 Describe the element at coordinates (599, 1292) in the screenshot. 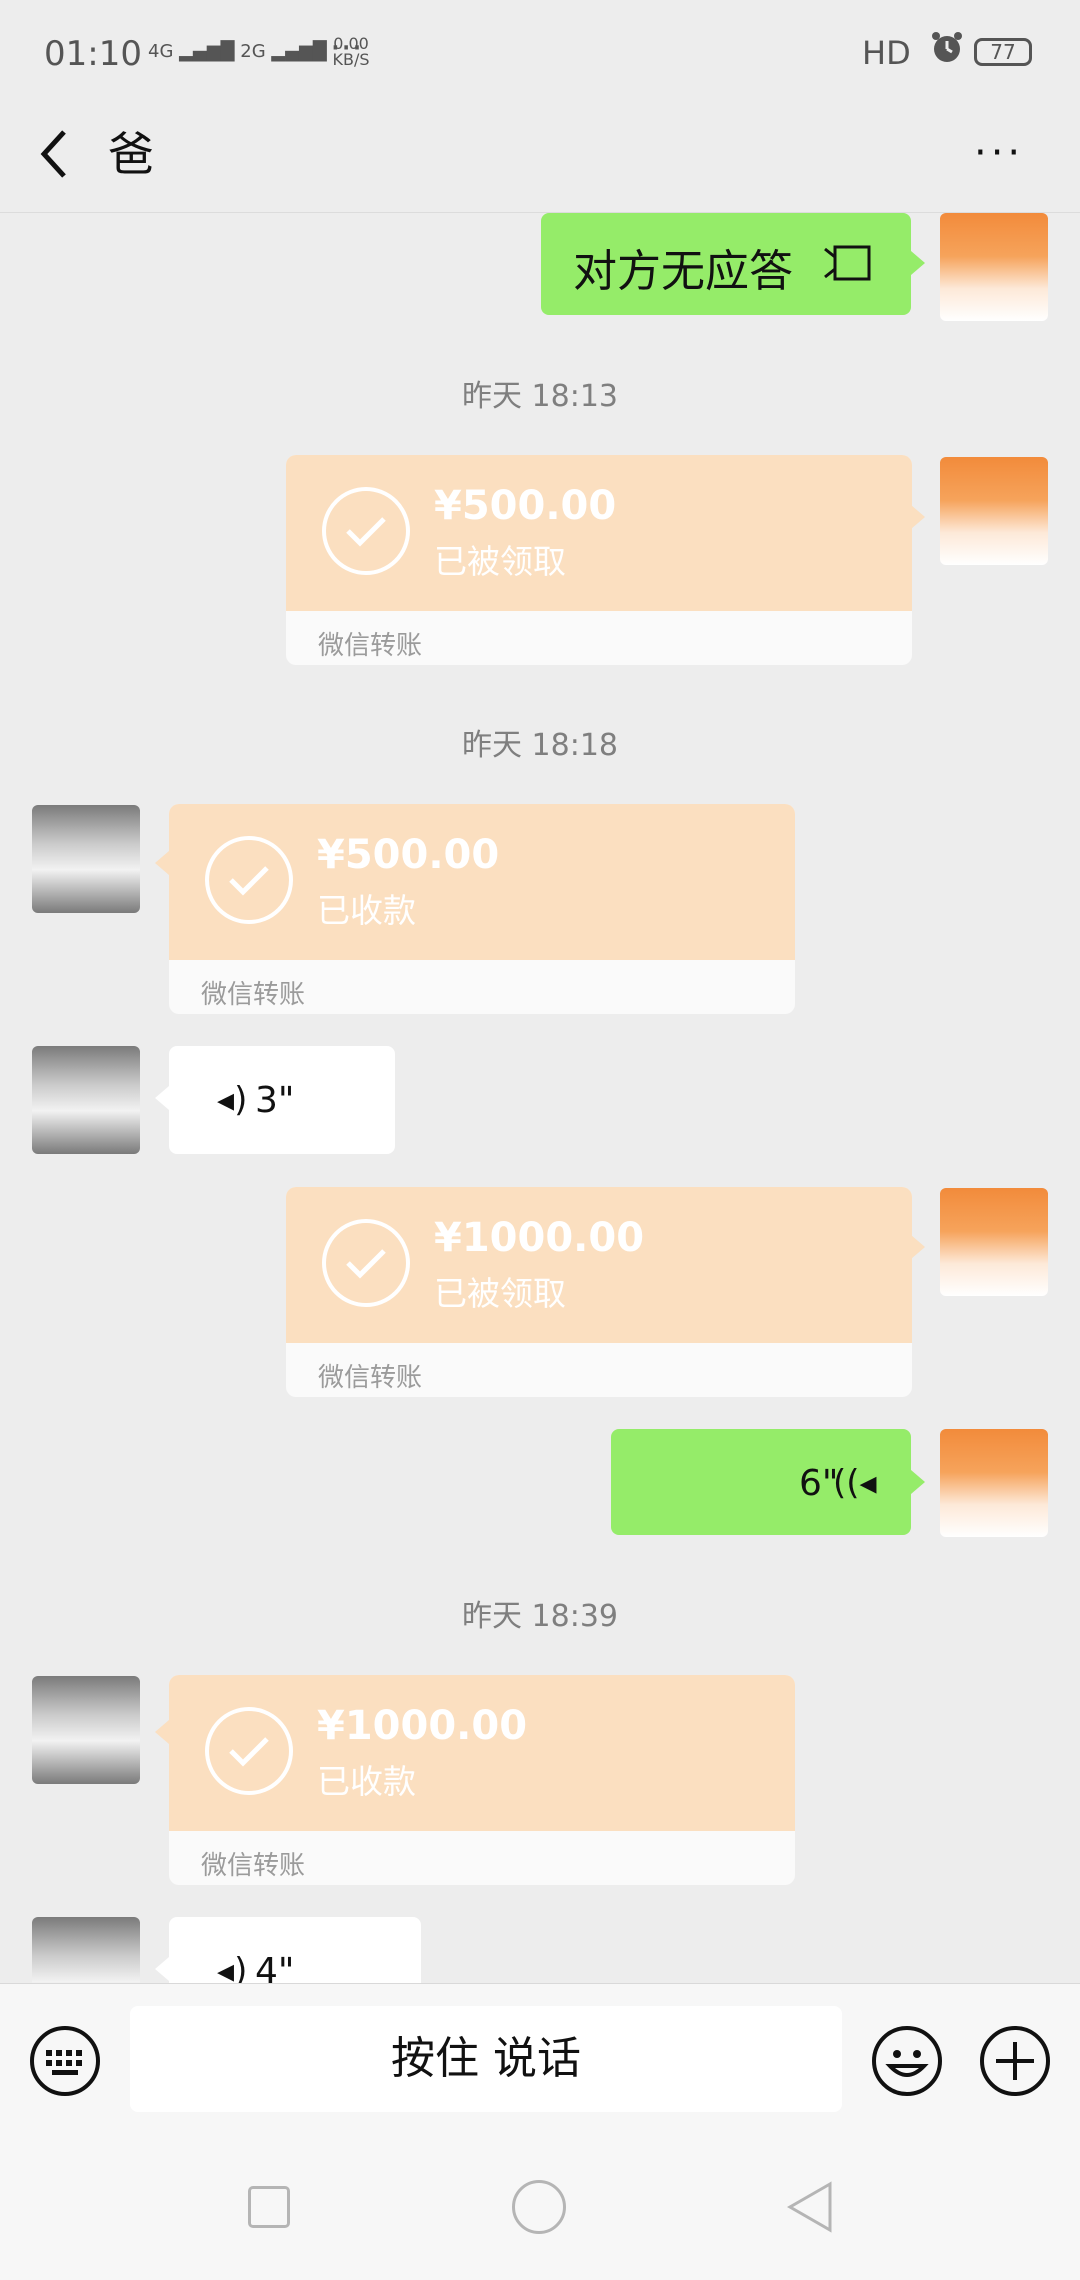

I see `transfer-card: ¥1000.00 已被领取 微信转账` at that location.